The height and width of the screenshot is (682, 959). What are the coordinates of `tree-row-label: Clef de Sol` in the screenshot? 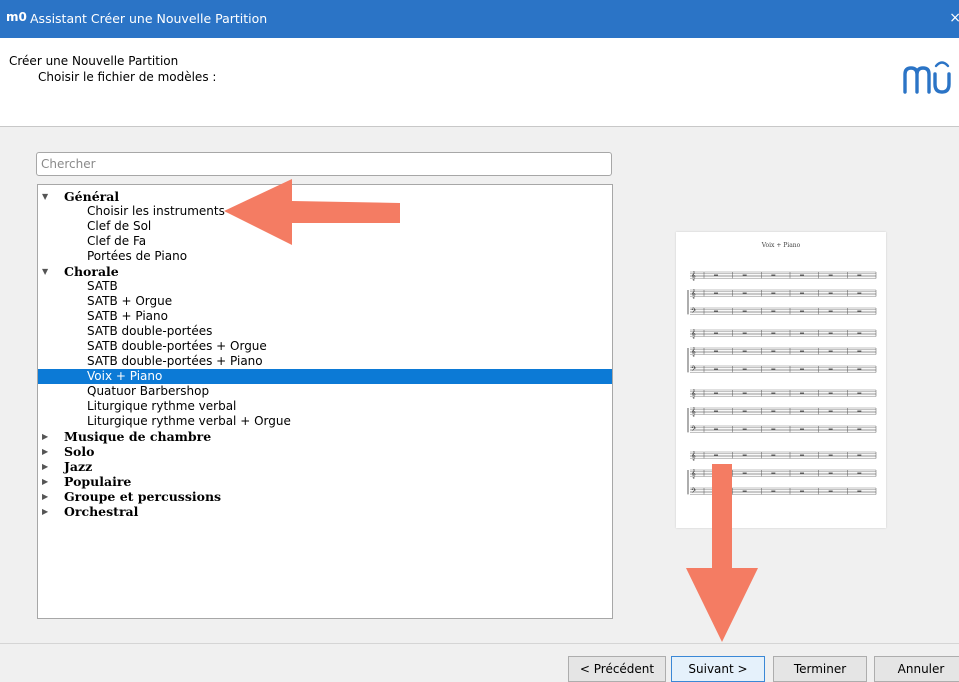 It's located at (119, 226).